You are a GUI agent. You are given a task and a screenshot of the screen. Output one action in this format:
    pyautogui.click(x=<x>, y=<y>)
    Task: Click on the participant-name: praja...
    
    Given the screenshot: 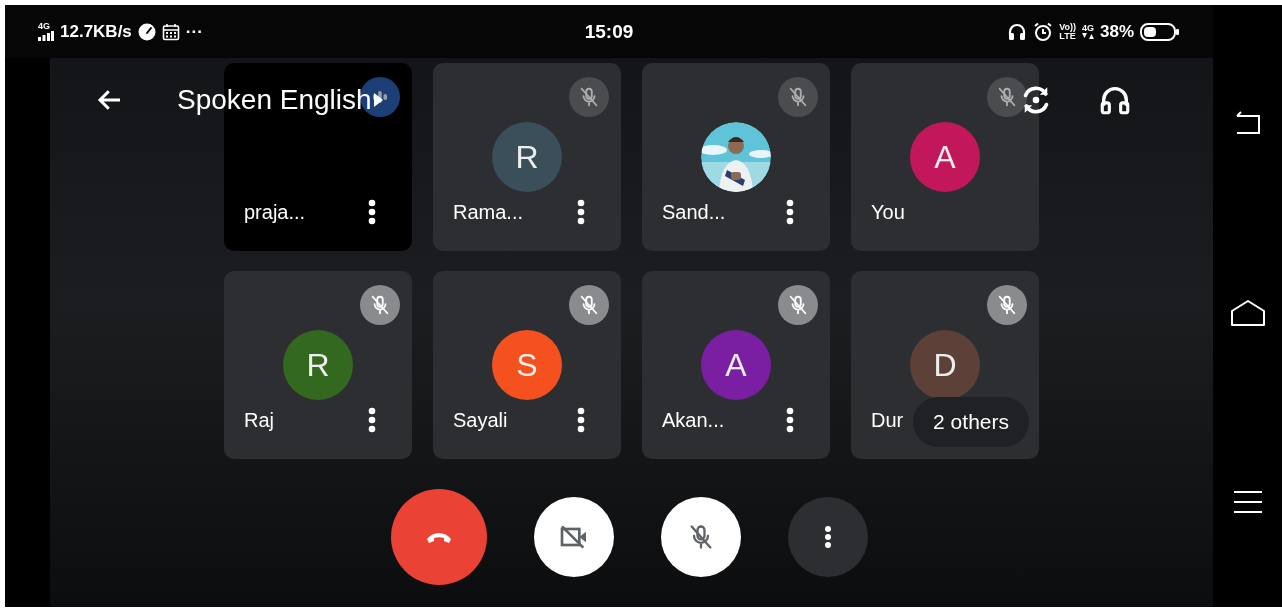 What is the action you would take?
    pyautogui.click(x=275, y=212)
    